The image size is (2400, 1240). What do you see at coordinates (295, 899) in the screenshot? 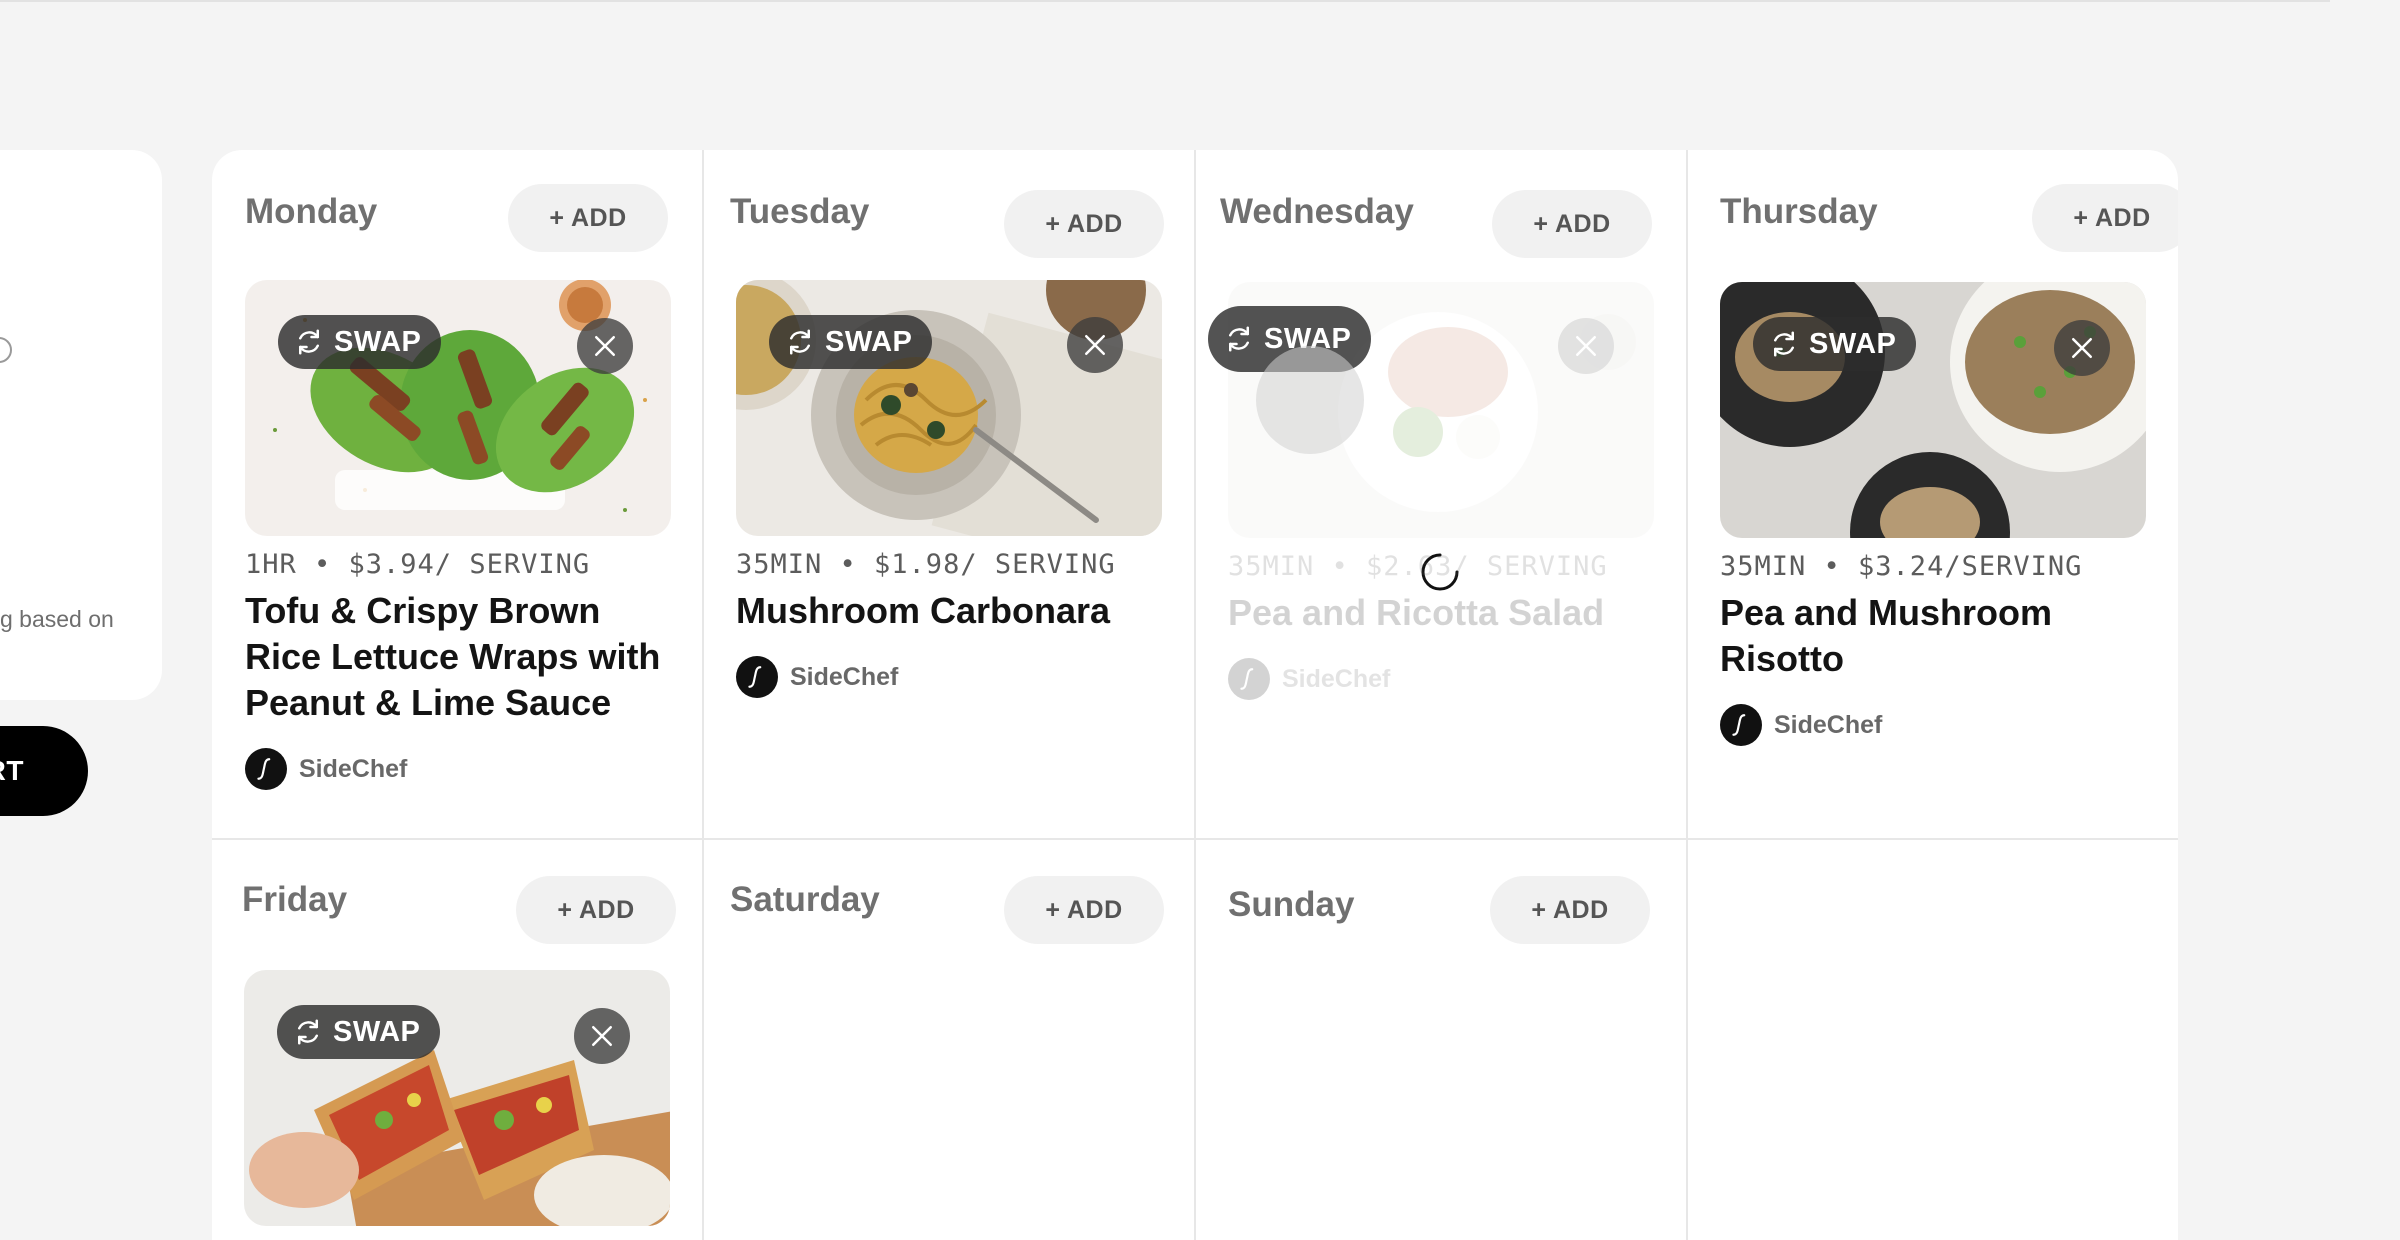
I see `day-title-friday: Friday` at bounding box center [295, 899].